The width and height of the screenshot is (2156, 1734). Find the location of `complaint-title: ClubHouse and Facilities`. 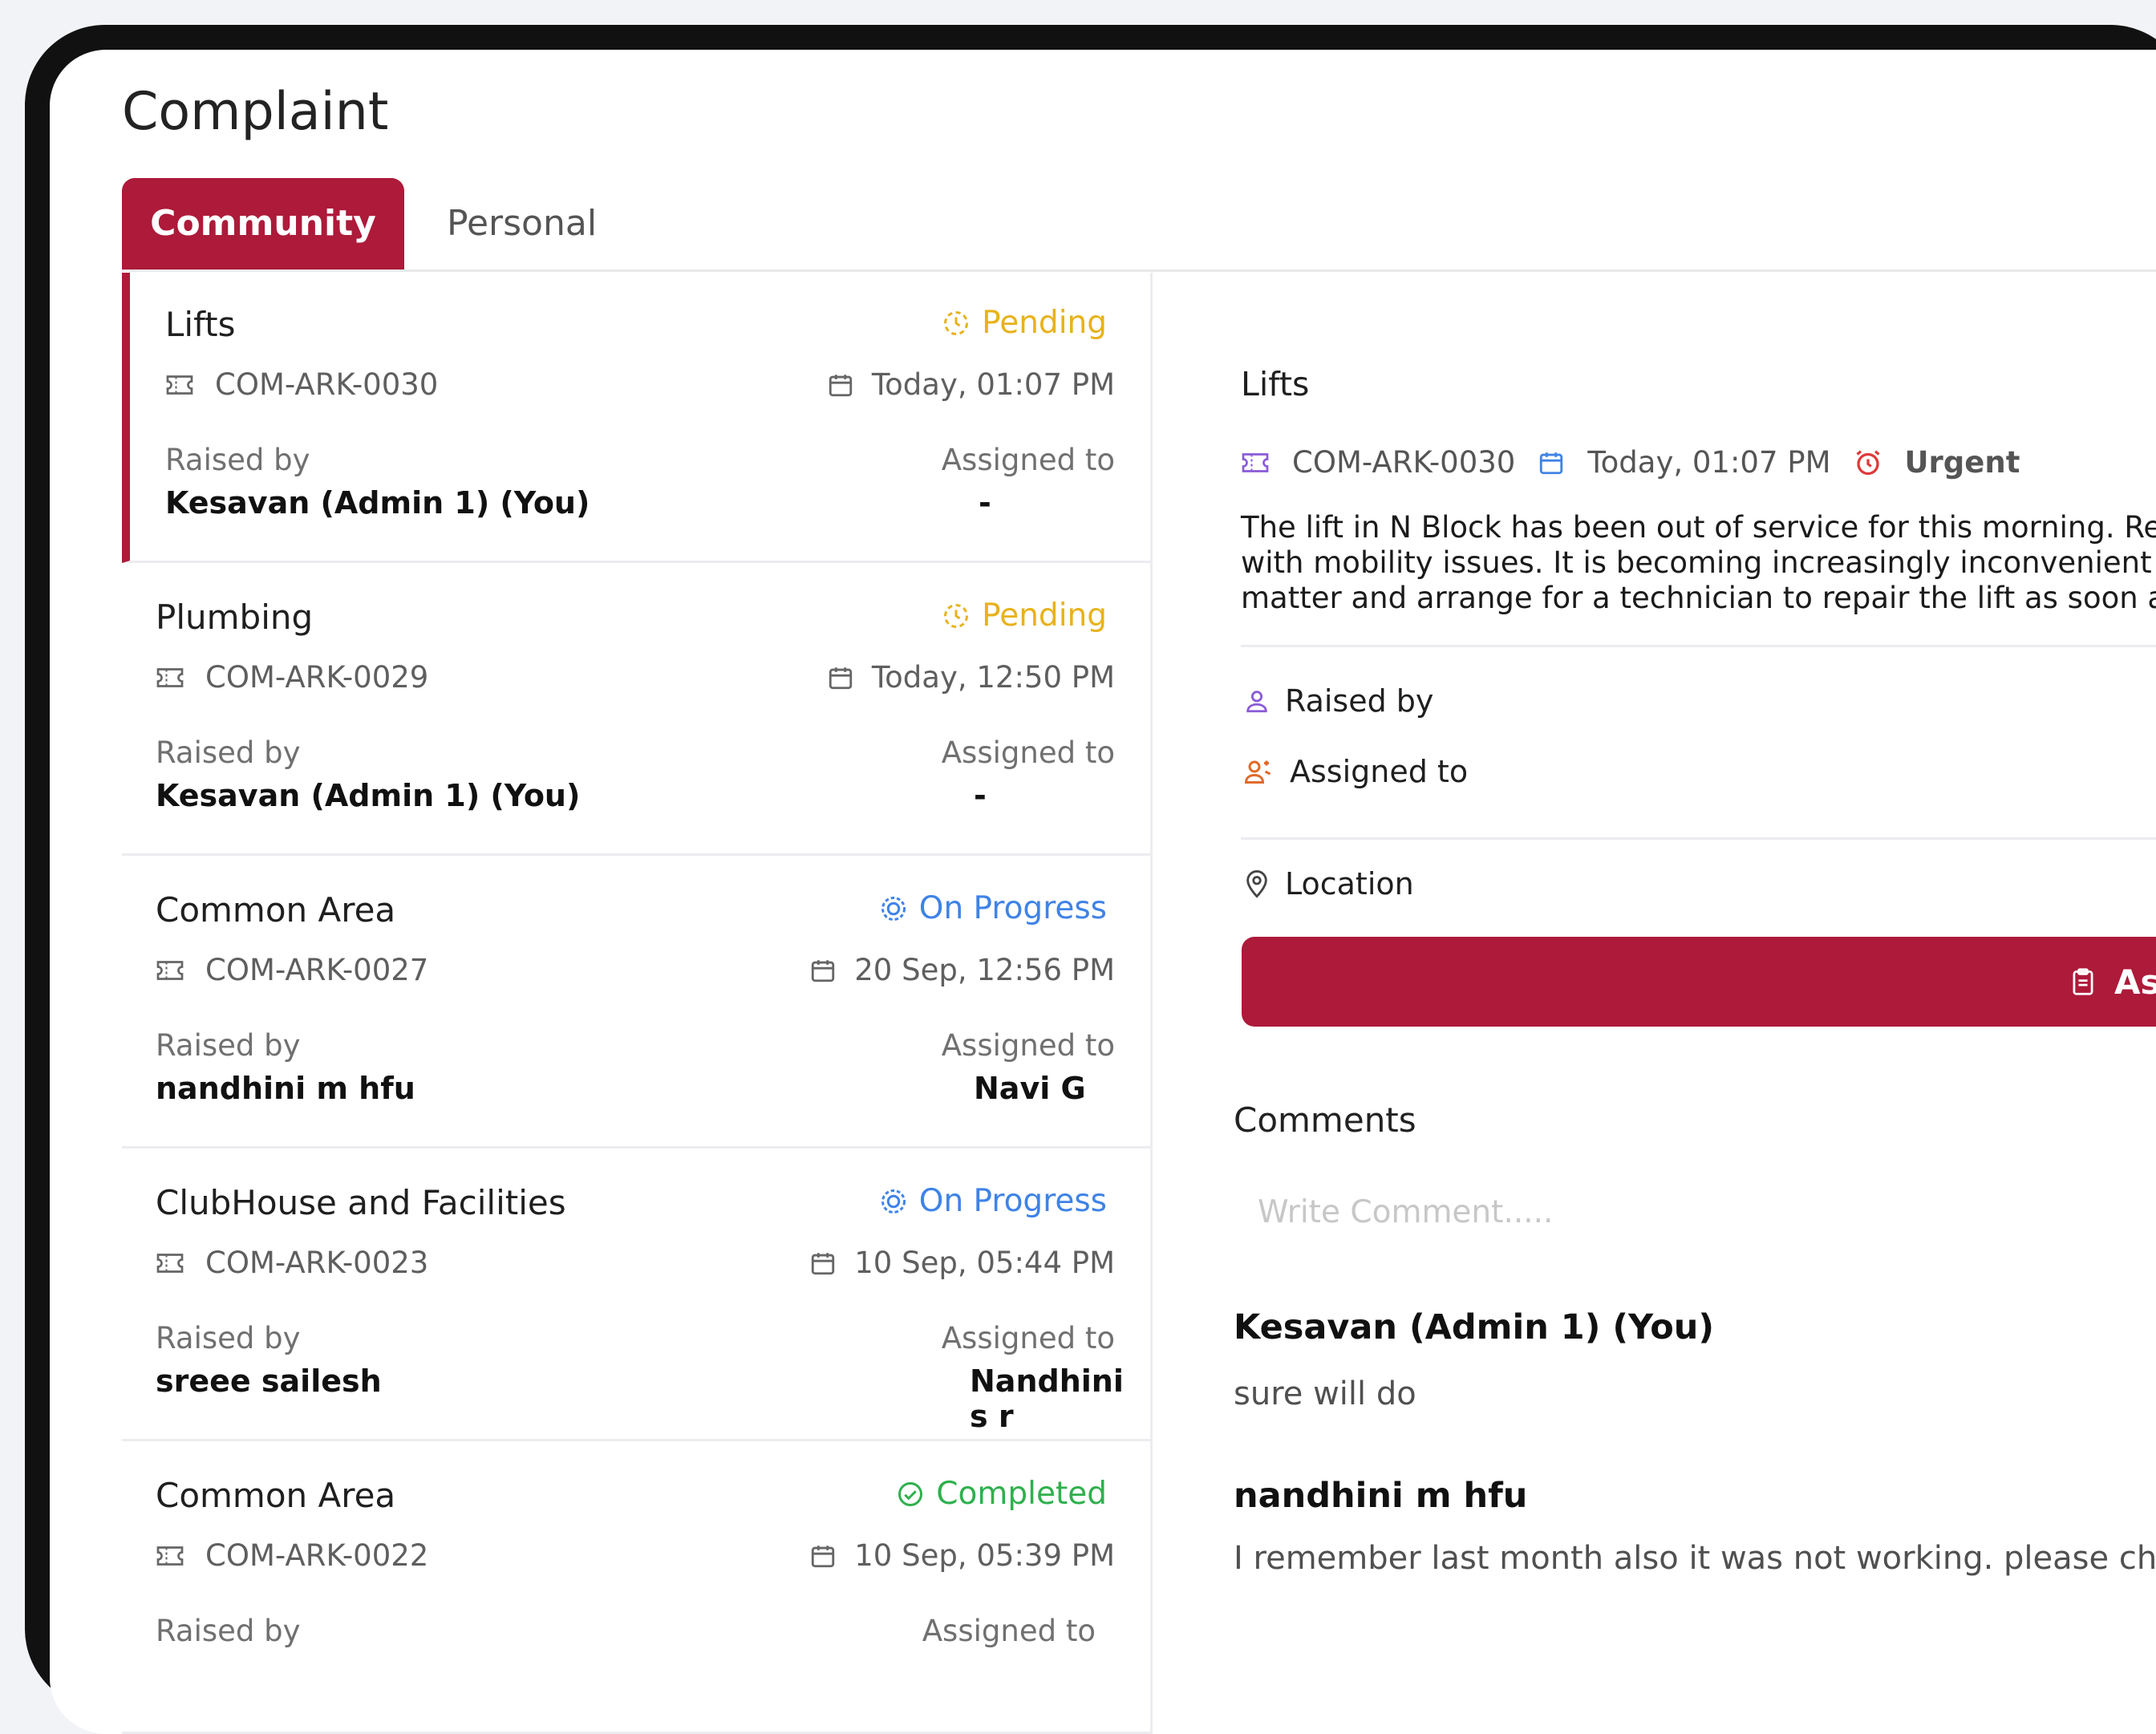

complaint-title: ClubHouse and Facilities is located at coordinates (361, 1202).